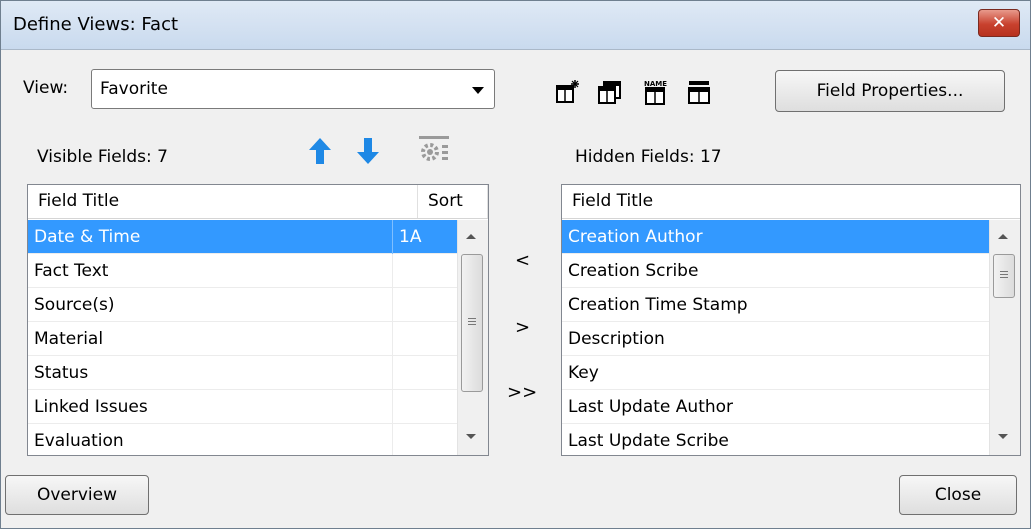 The image size is (1031, 529). I want to click on field-title-cell: Description, so click(616, 339).